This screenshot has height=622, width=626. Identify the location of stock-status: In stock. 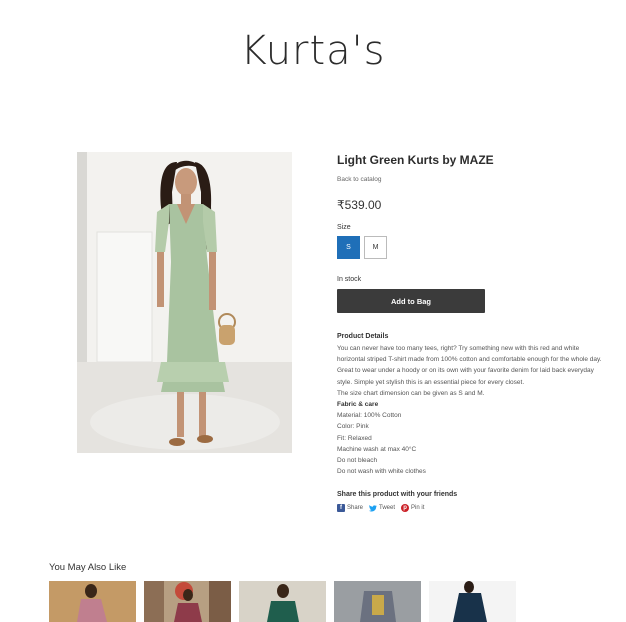
(349, 279).